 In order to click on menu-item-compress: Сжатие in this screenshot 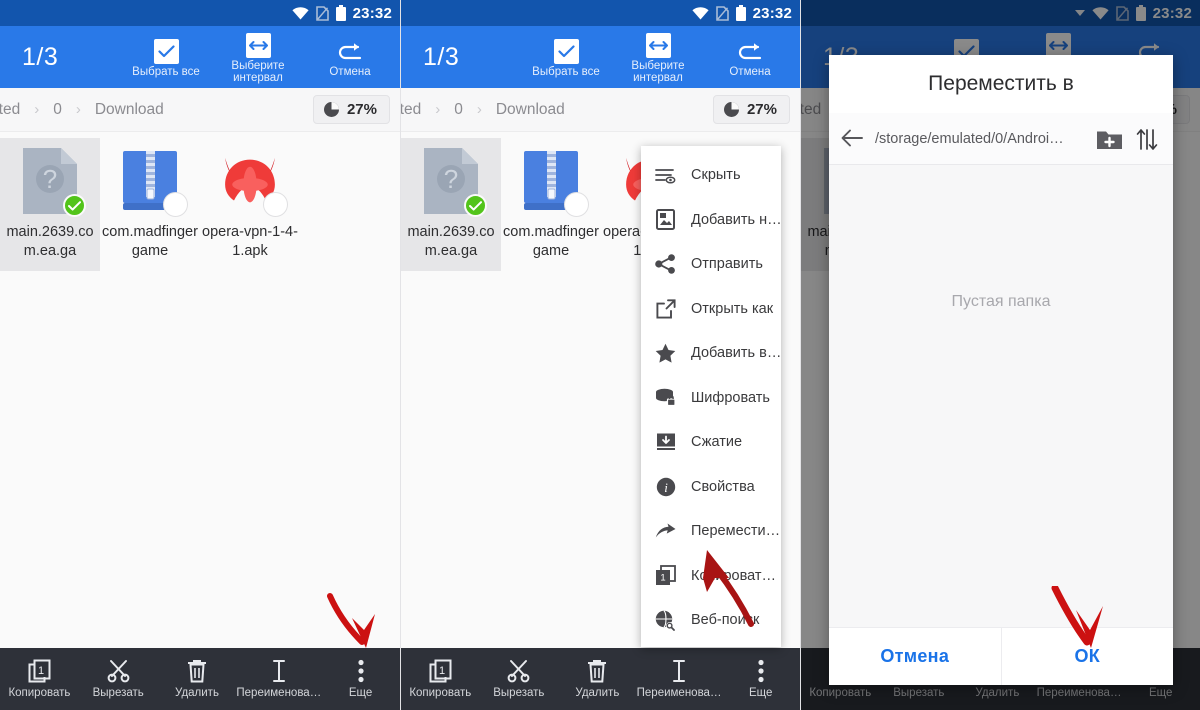, I will do `click(711, 442)`.